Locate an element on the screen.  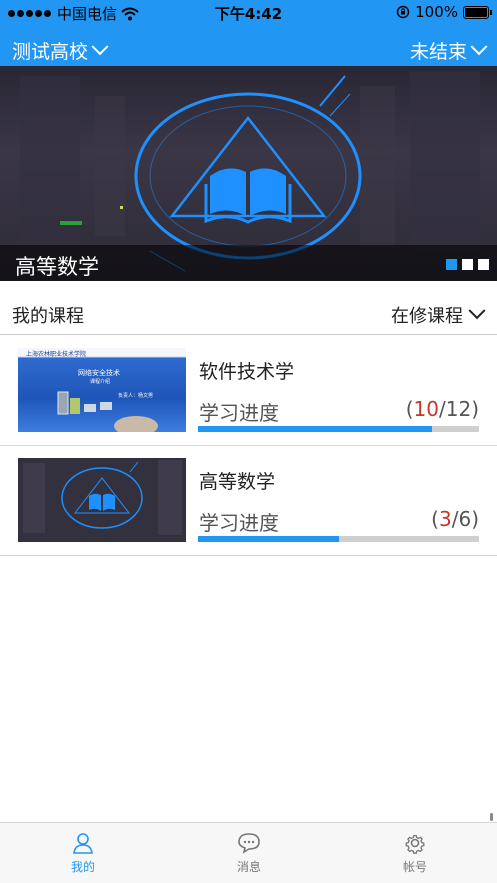
person-icon is located at coordinates (83, 843).